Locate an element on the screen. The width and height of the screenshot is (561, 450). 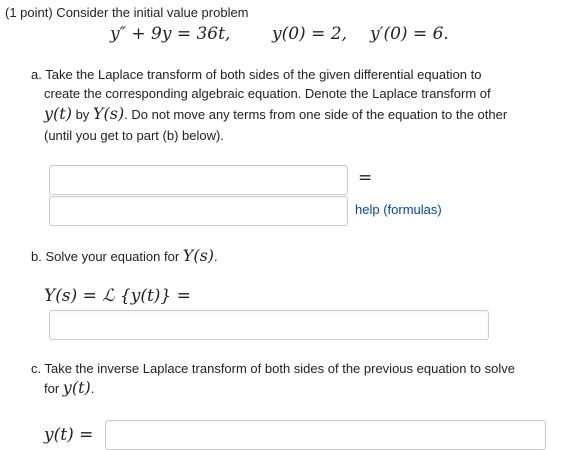
part-c-line-2: for y(t). is located at coordinates (69, 388).